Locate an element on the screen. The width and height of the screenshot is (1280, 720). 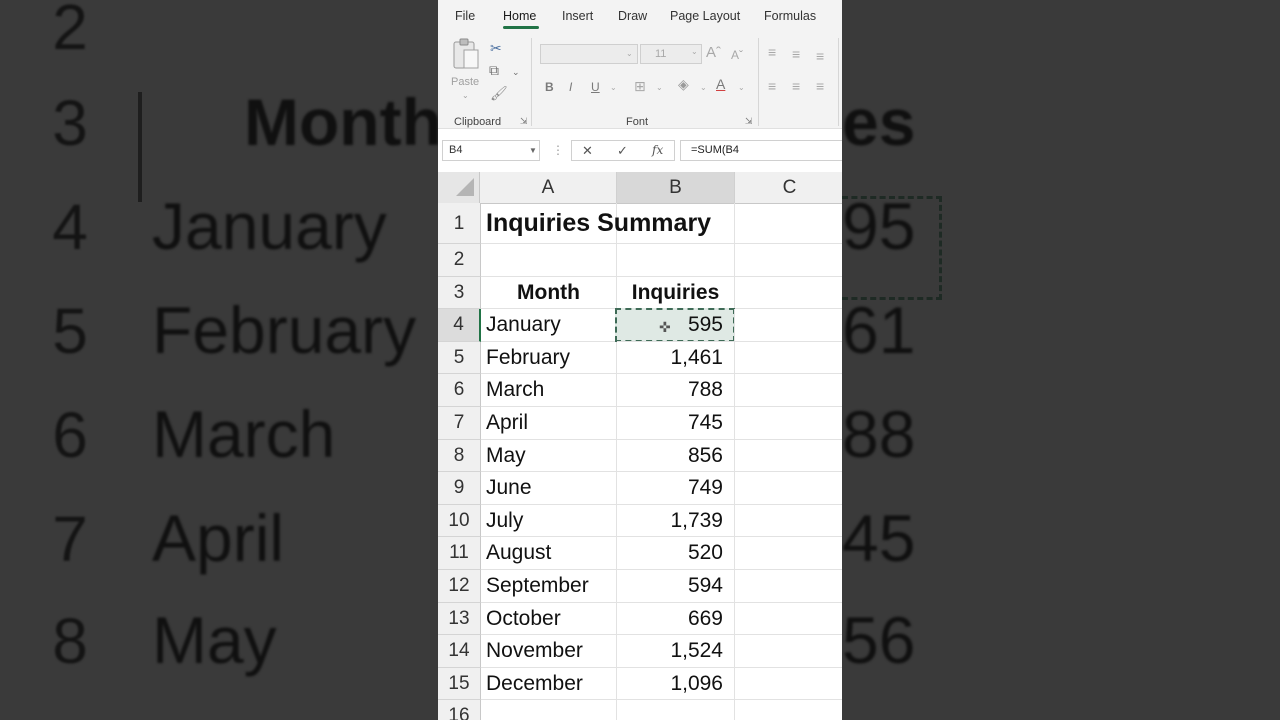
month-cell: November is located at coordinates (549, 651).